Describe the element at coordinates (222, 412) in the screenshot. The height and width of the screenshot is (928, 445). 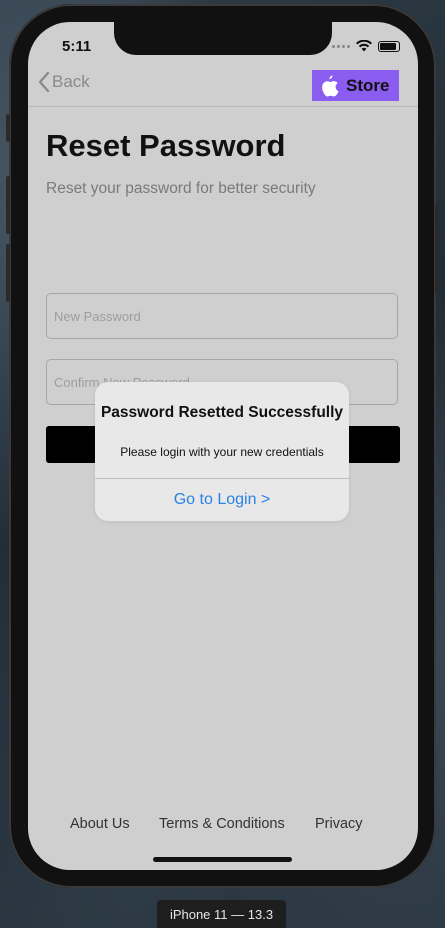
I see `alert-title: Password Resetted Successfully` at that location.